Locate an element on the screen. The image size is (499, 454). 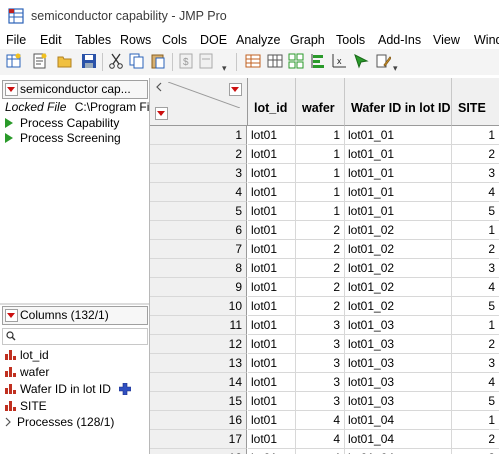
table-row: 11 lot01 3 lot01_03 1 is located at coordinates (324, 325).